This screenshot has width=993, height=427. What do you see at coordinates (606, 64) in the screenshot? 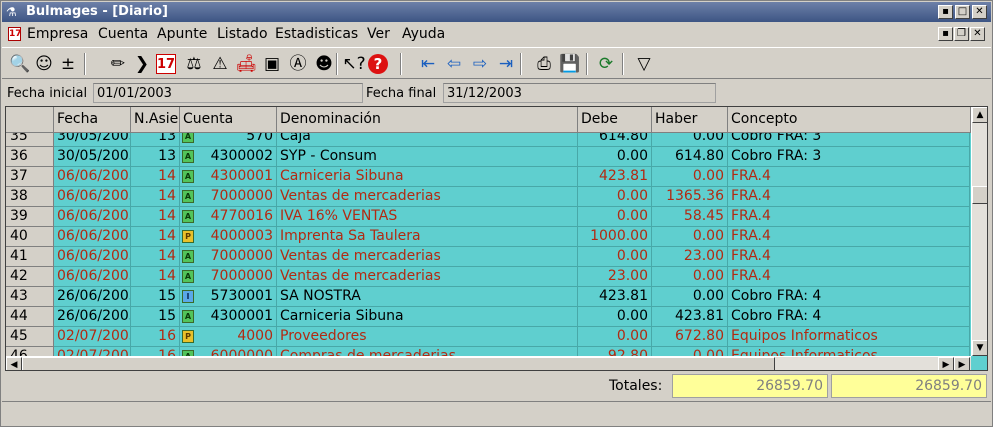
I see `refresh-icon: ⟳` at bounding box center [606, 64].